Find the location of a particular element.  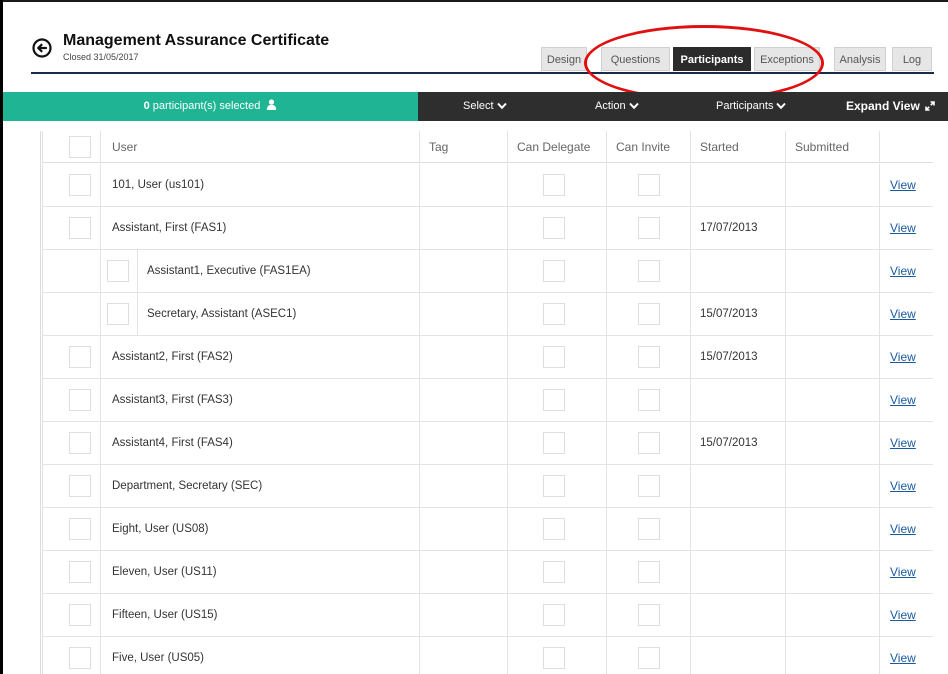

table-row: Department, Secretary (SEC) View is located at coordinates (487, 486).